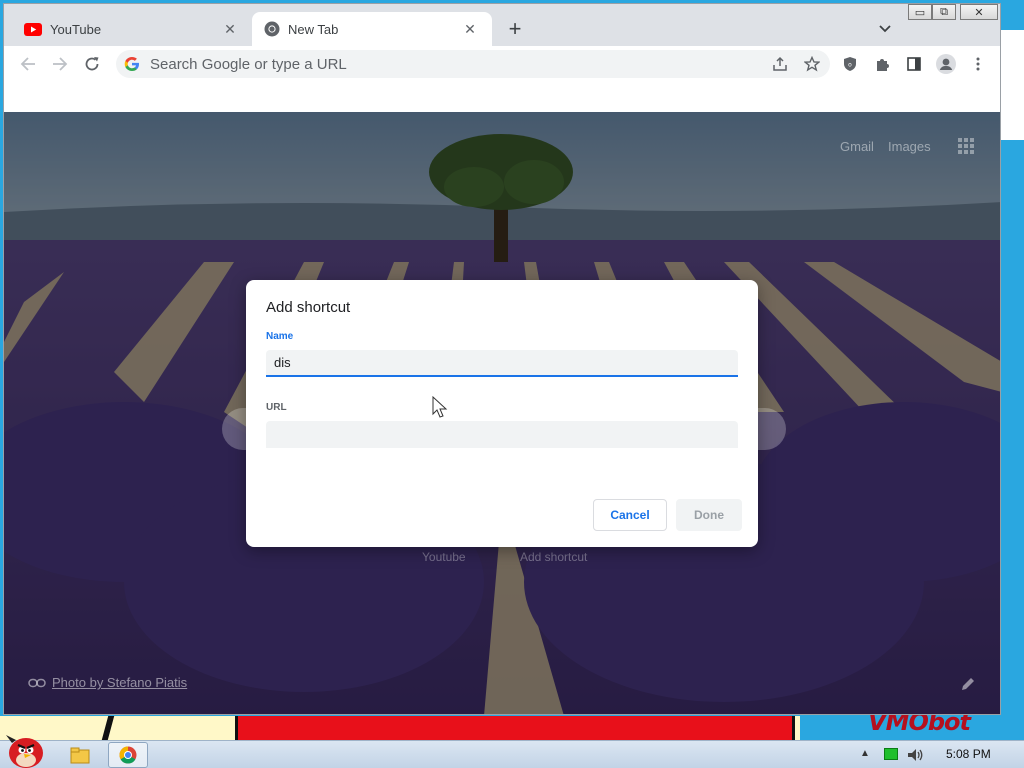  What do you see at coordinates (865, 753) in the screenshot?
I see `show-hidden-icons-button: ▲` at bounding box center [865, 753].